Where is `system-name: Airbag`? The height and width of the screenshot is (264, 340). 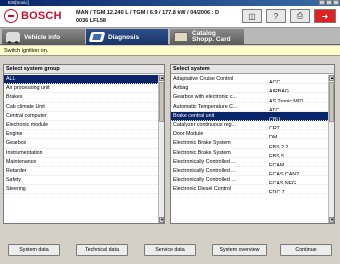 system-name: Airbag is located at coordinates (181, 88).